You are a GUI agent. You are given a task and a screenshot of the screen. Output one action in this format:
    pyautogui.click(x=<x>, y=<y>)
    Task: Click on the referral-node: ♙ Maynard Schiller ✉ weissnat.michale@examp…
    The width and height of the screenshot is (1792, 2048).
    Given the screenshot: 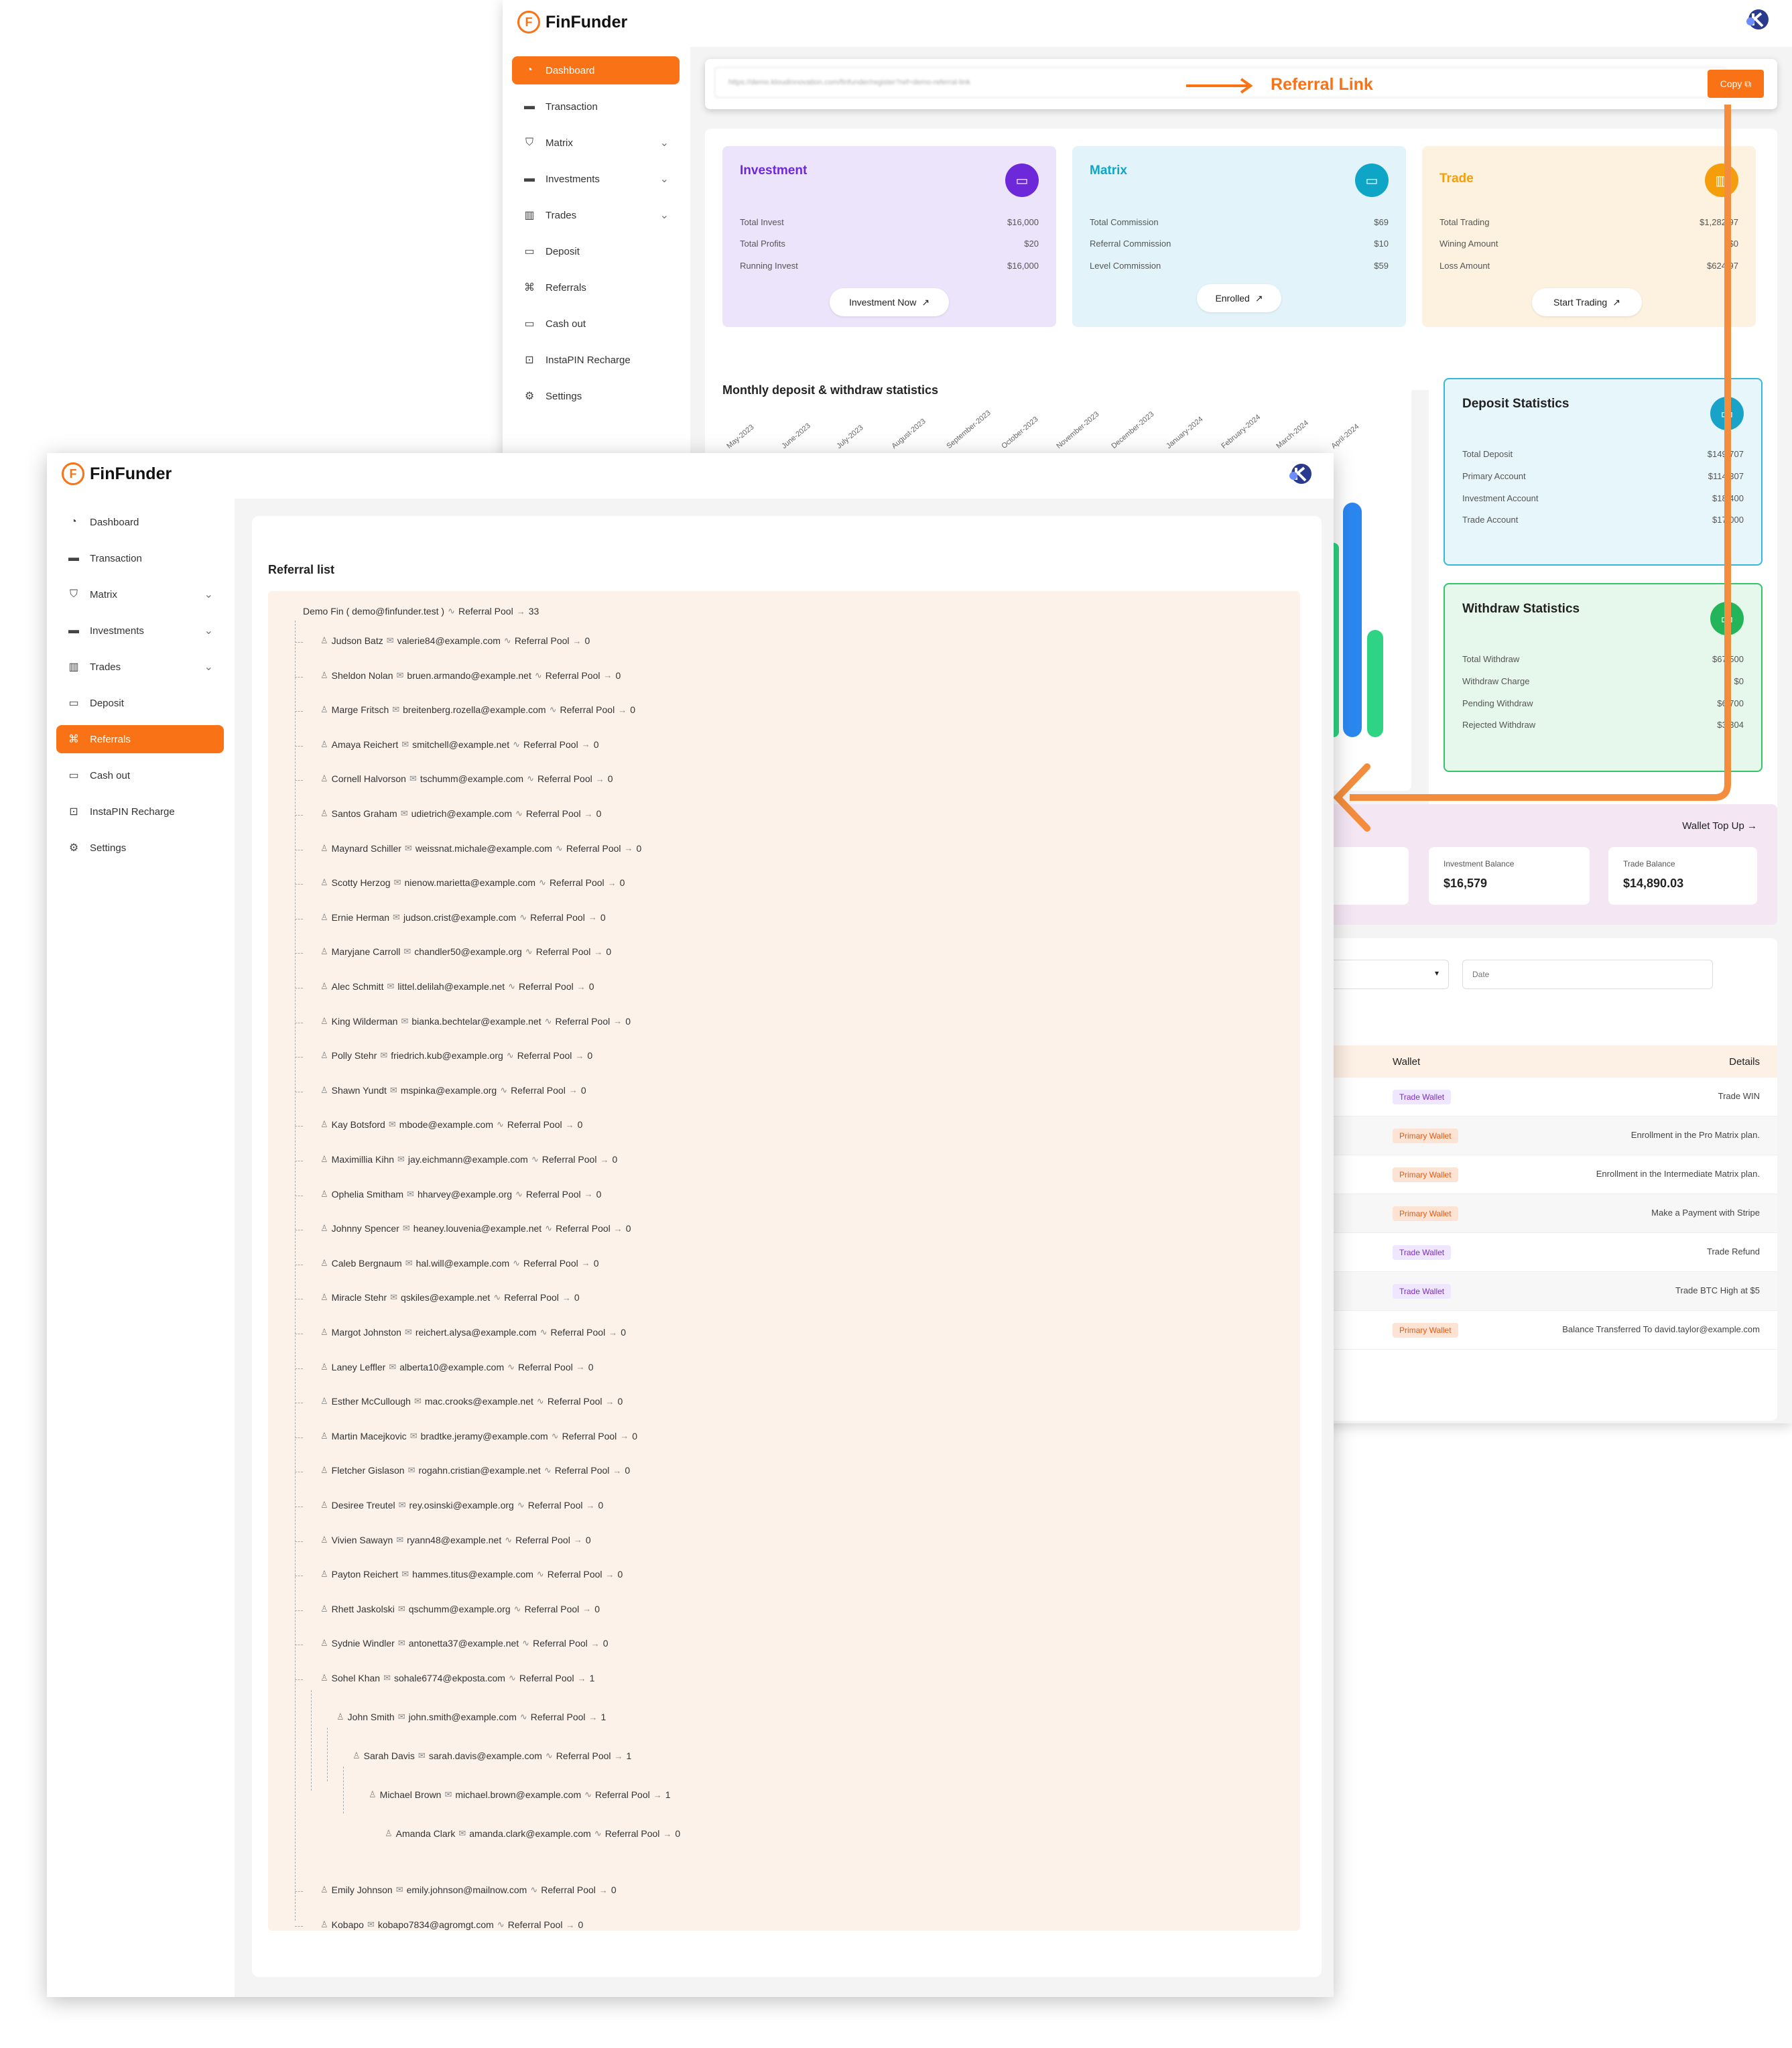 What is the action you would take?
    pyautogui.click(x=481, y=848)
    